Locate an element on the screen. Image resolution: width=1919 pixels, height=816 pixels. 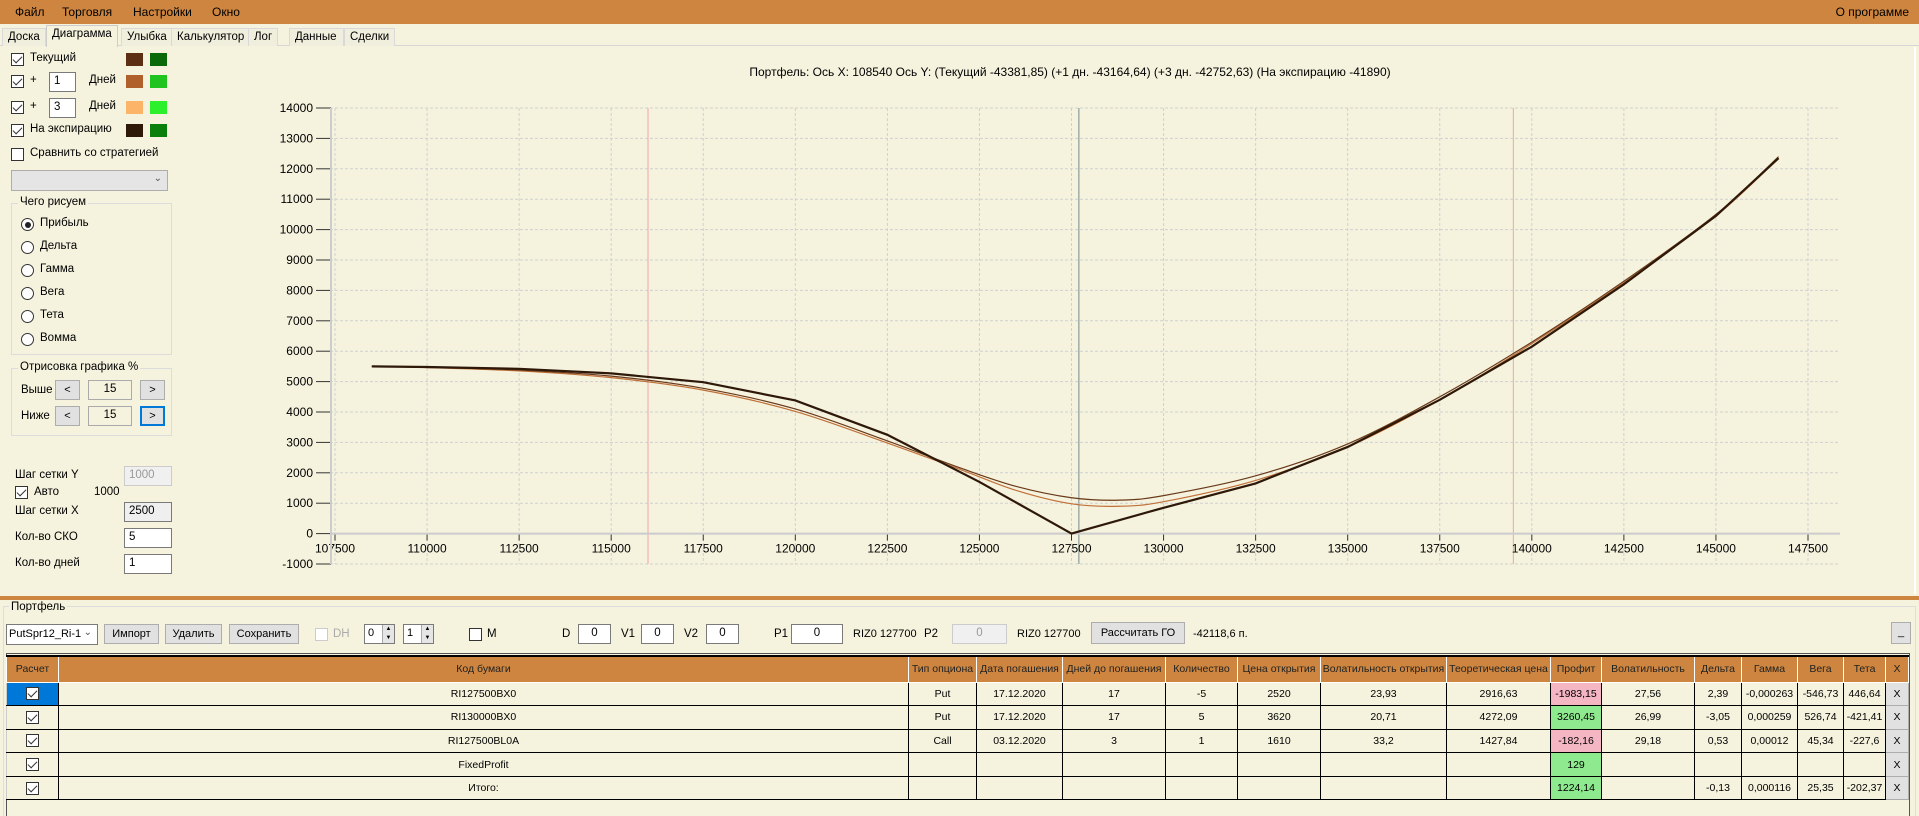
y-tick-label: 8000 is located at coordinates (299, 290).